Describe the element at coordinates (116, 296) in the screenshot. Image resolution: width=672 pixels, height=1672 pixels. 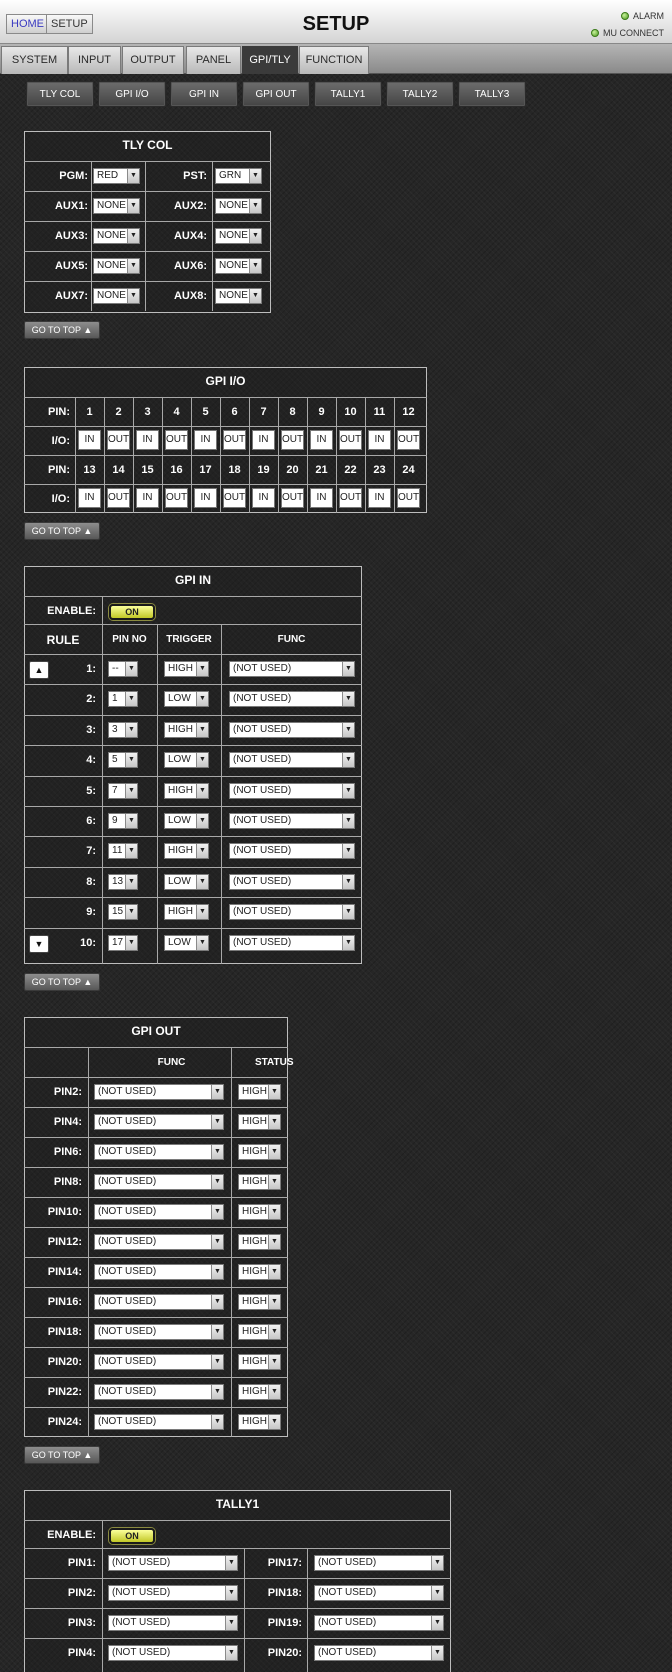
I see `tly-col-select-left-4: NONE ▼` at that location.